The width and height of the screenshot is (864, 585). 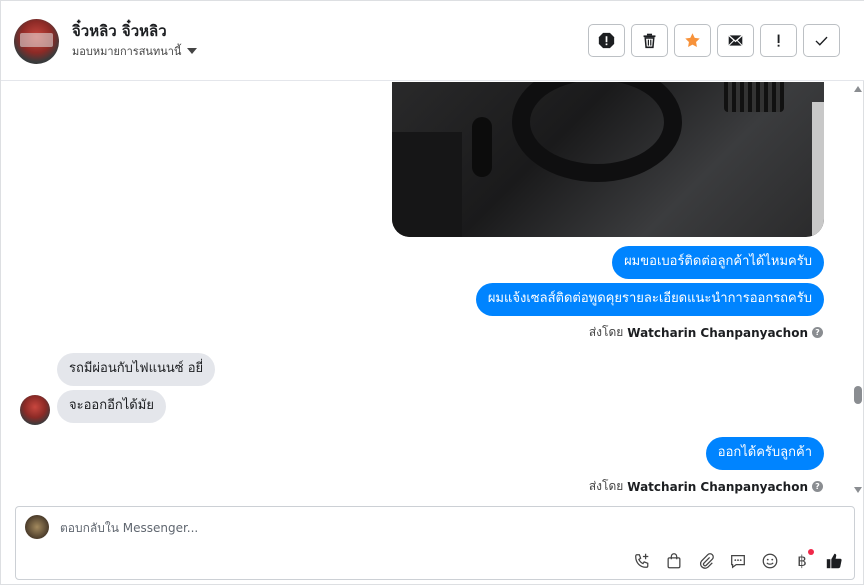 I want to click on conversation-header: จิ๋วหลิว จิ๋วหลิว มอบหมายการสนทนานี้, so click(x=432, y=41).